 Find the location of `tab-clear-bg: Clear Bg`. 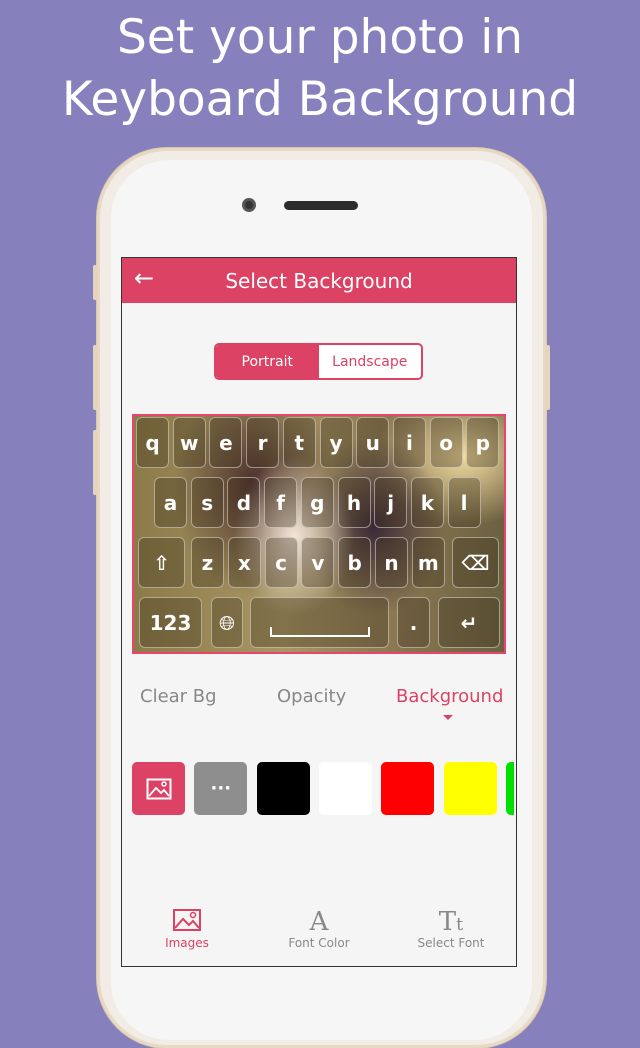

tab-clear-bg: Clear Bg is located at coordinates (178, 696).